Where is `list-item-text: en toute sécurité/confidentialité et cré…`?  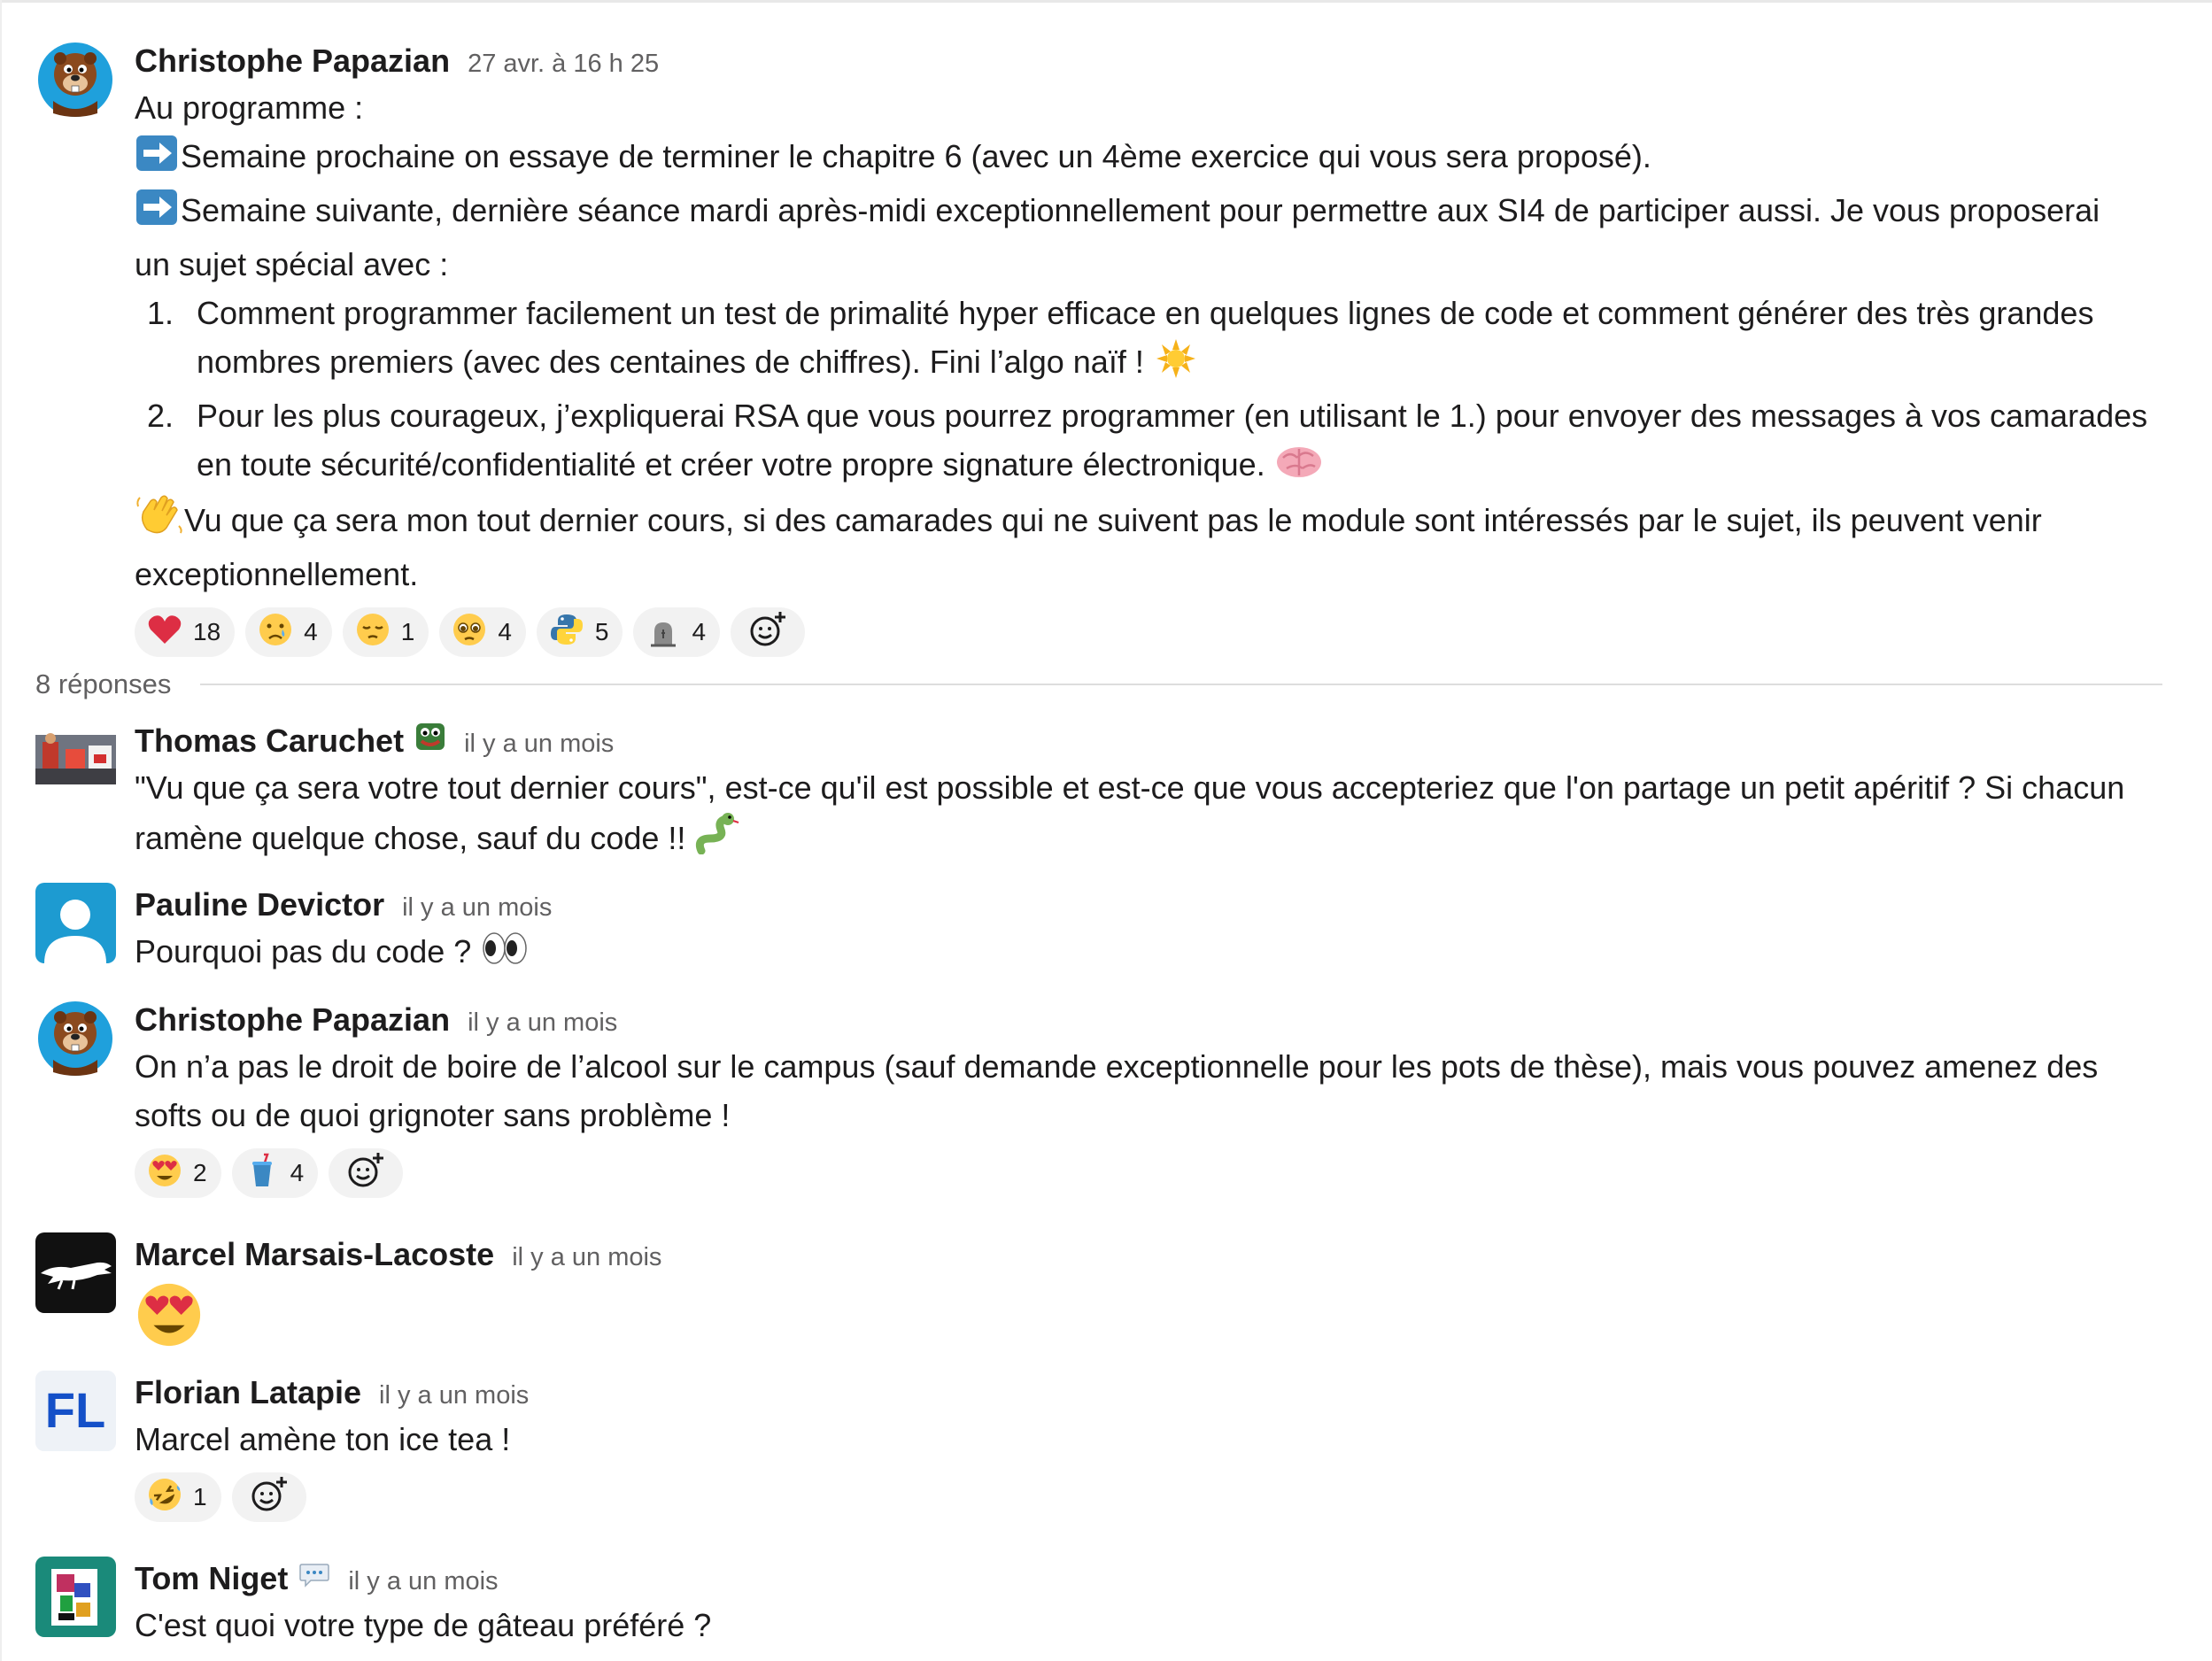 list-item-text: en toute sécurité/confidentialité et cré… is located at coordinates (731, 464).